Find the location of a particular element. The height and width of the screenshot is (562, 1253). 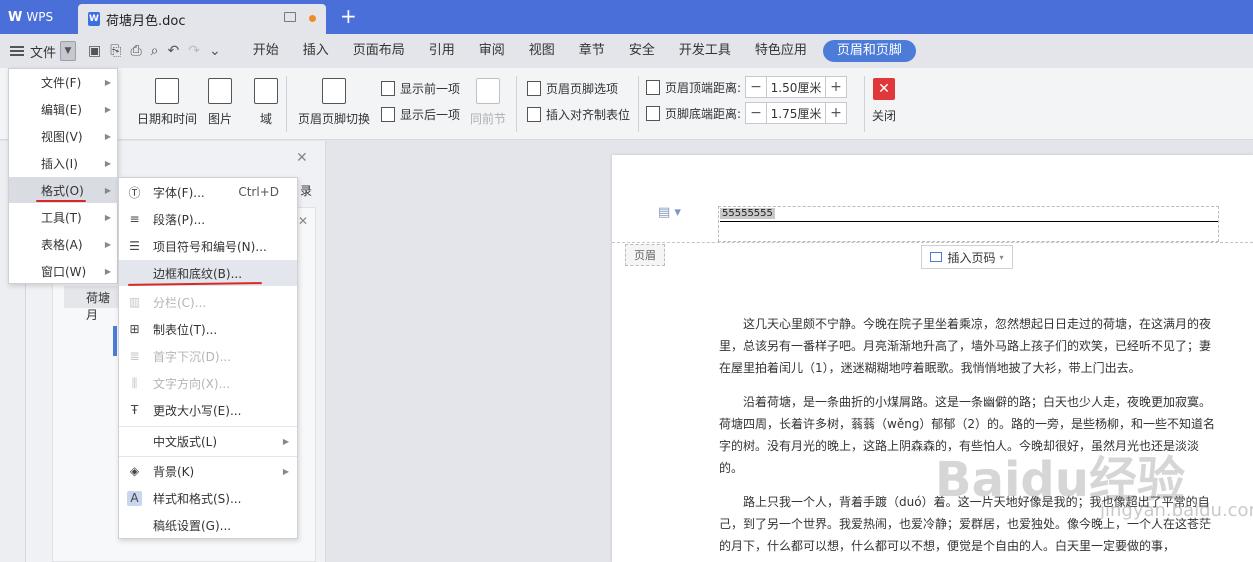

header-area is located at coordinates (968, 224).